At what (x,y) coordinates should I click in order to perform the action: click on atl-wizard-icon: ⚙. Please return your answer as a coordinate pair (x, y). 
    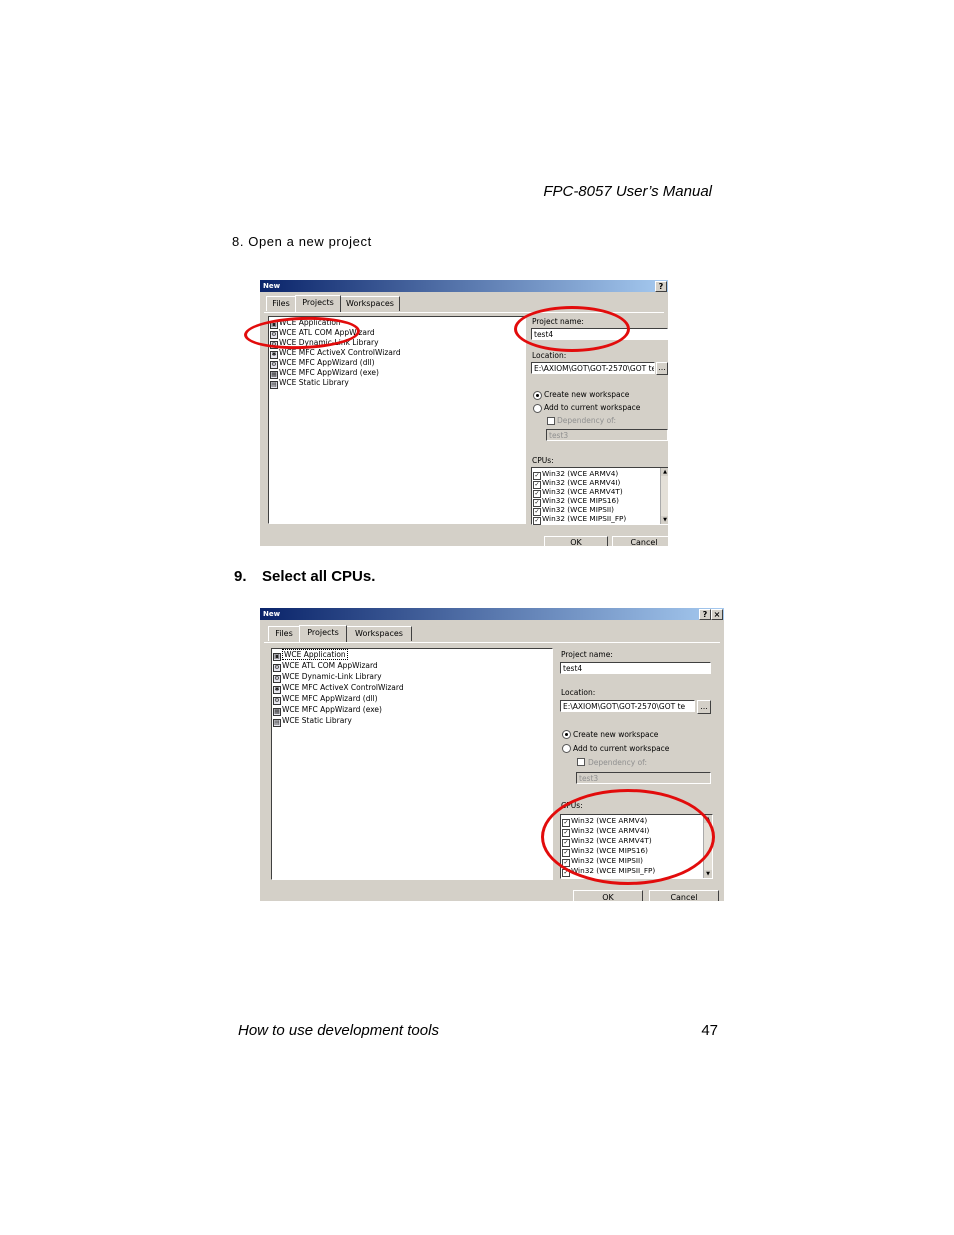
    Looking at the image, I should click on (277, 668).